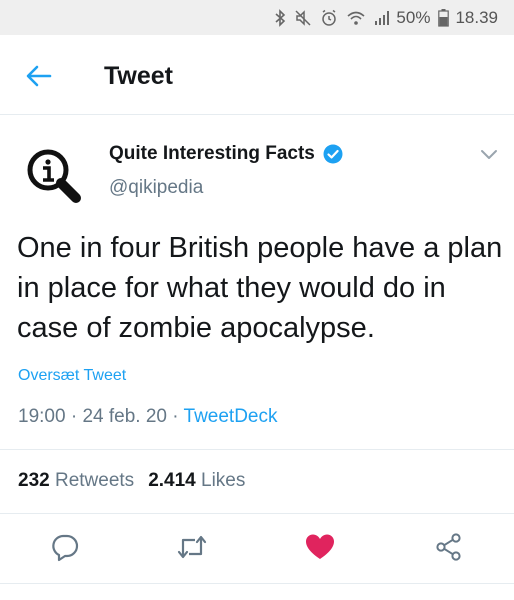 This screenshot has width=514, height=600. What do you see at coordinates (333, 154) in the screenshot?
I see `verified-badge-icon` at bounding box center [333, 154].